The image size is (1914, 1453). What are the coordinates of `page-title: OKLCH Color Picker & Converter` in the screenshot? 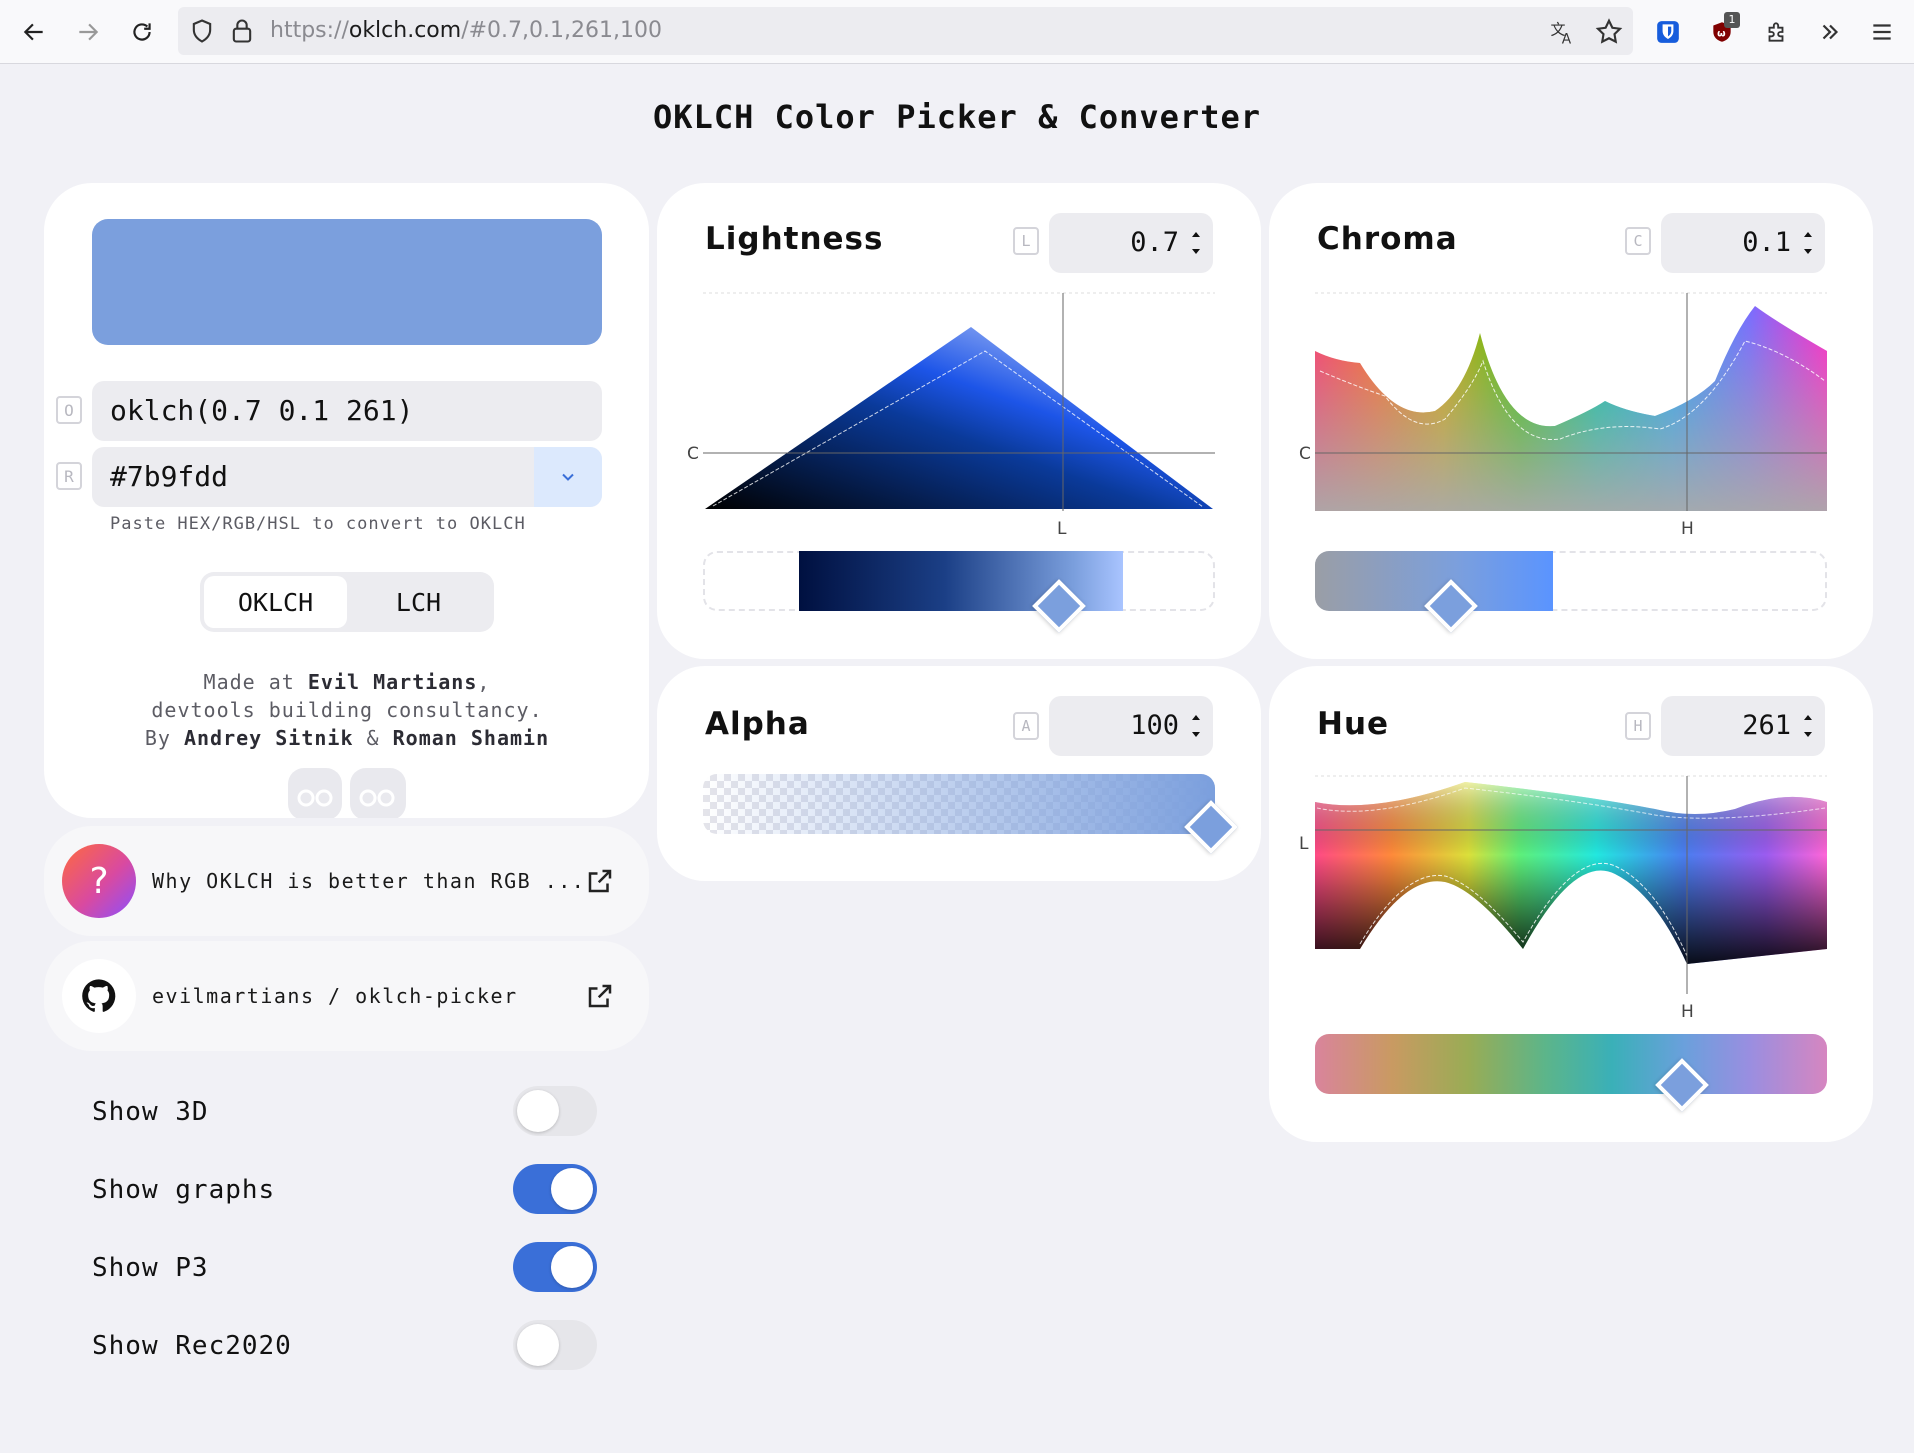 It's located at (957, 117).